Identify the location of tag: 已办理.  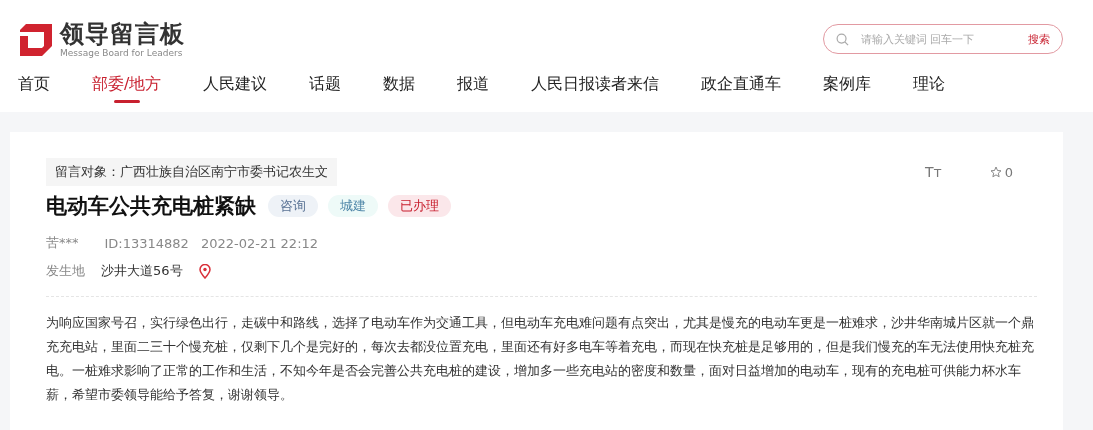
(419, 206).